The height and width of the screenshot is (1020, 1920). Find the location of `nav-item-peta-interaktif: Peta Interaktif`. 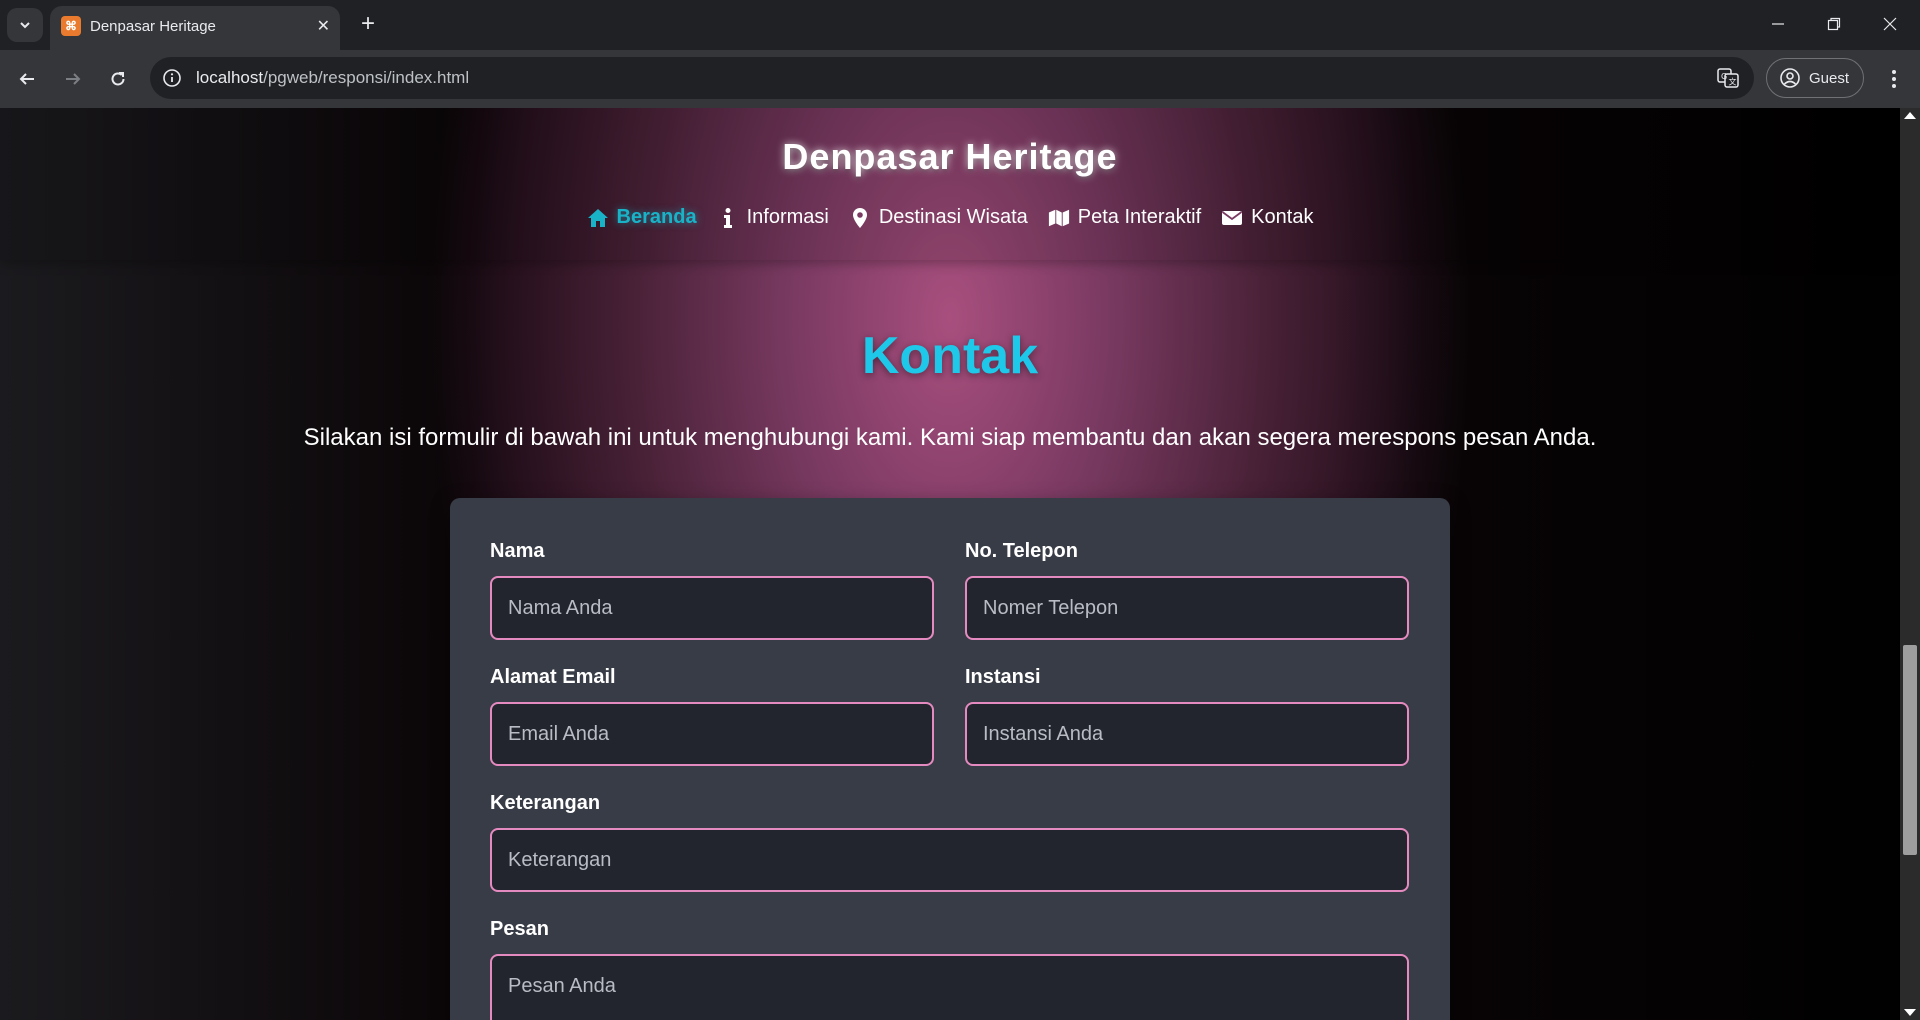

nav-item-peta-interaktif: Peta Interaktif is located at coordinates (1124, 217).